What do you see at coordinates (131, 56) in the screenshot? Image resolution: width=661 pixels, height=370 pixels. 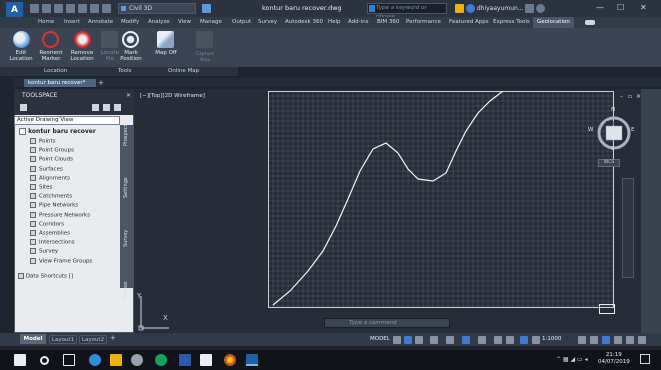 I see `mark-position-label: Mark Position` at bounding box center [131, 56].